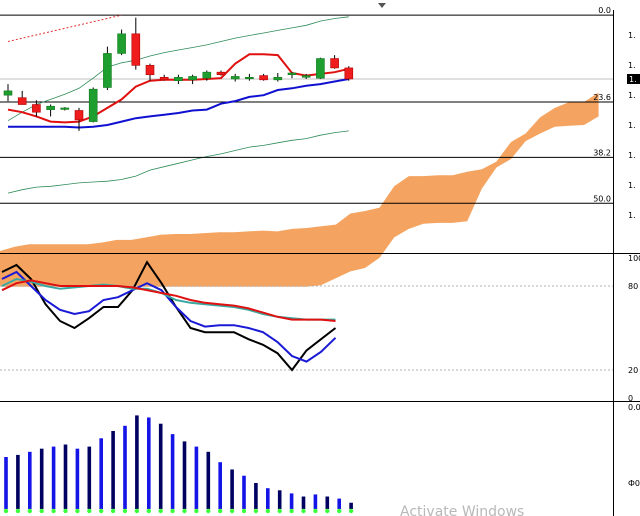  Describe the element at coordinates (634, 258) in the screenshot. I see `stoch-tick-label: 100` at that location.